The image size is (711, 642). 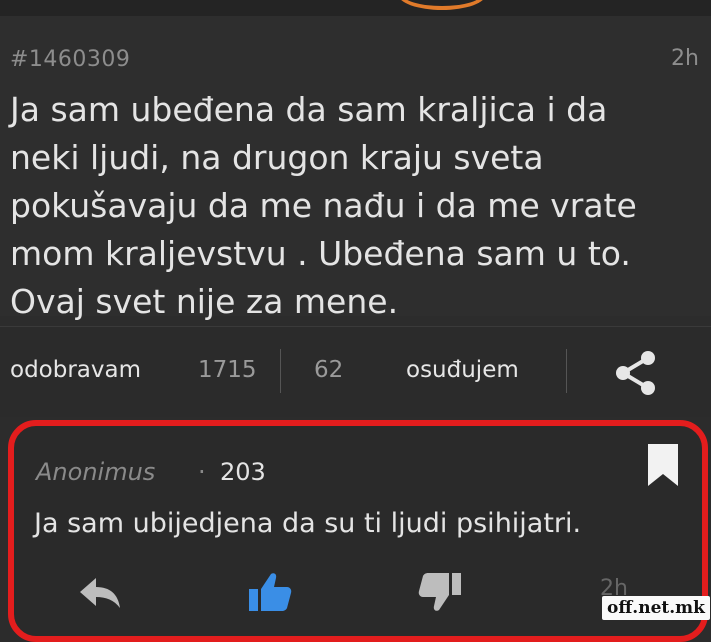 I want to click on post-actions-bar: odobravam 1715 62 osuđujem, so click(x=355, y=371).